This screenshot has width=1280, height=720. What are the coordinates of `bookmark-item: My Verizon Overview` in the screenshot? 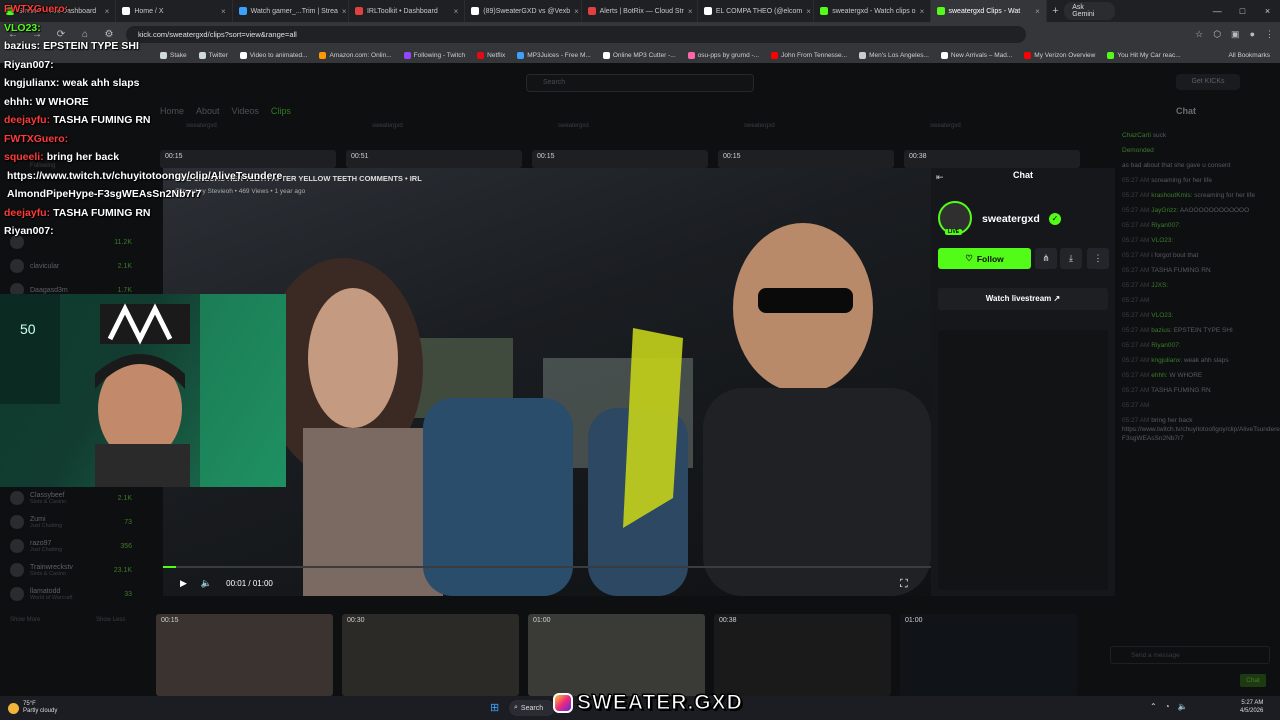 It's located at (1059, 55).